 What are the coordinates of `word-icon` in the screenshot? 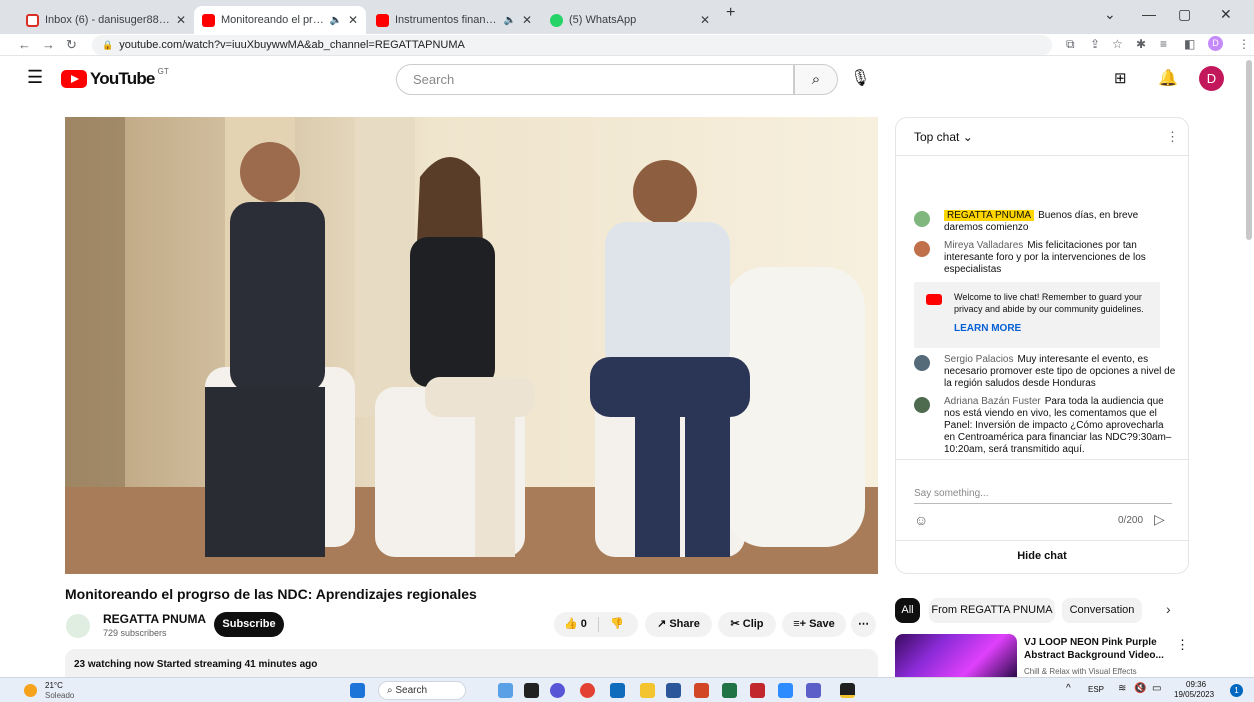 It's located at (673, 690).